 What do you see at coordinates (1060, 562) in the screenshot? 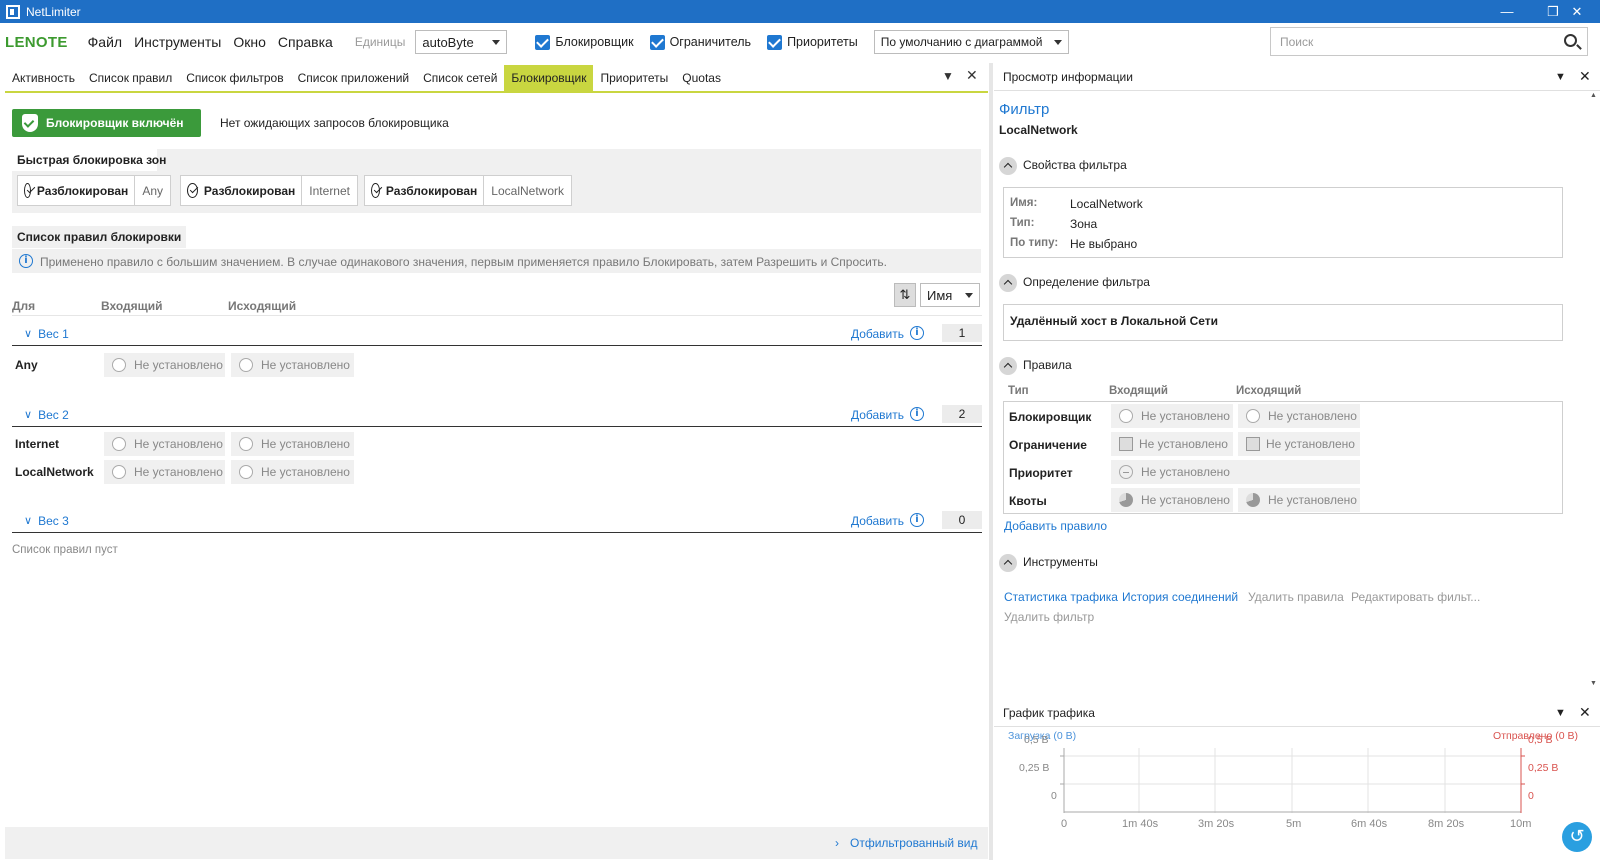
I see `section-title: Инструменты` at bounding box center [1060, 562].